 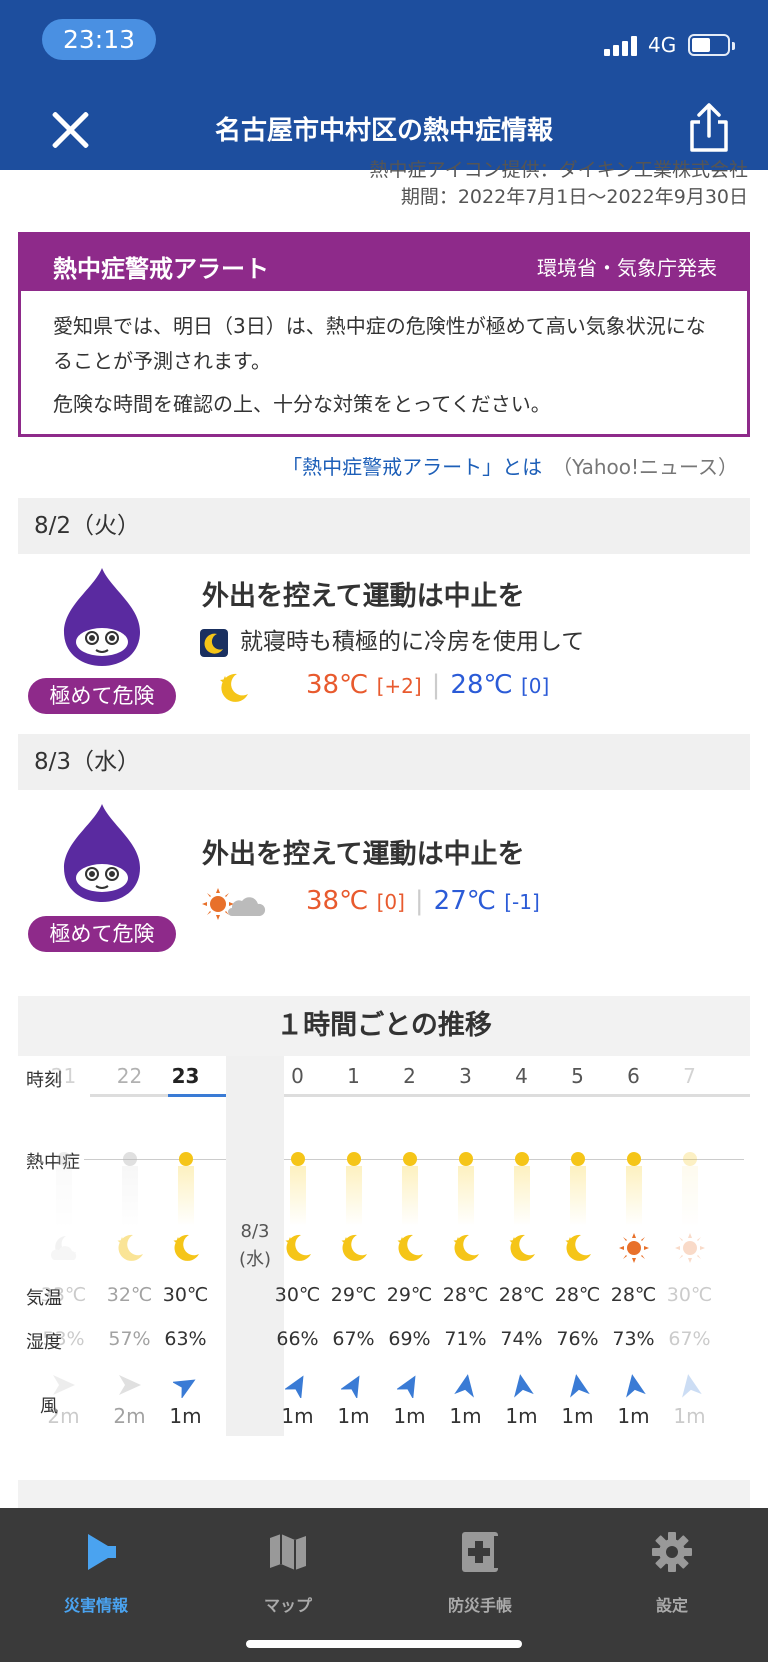 I want to click on hour-label: 5, so click(x=577, y=1076).